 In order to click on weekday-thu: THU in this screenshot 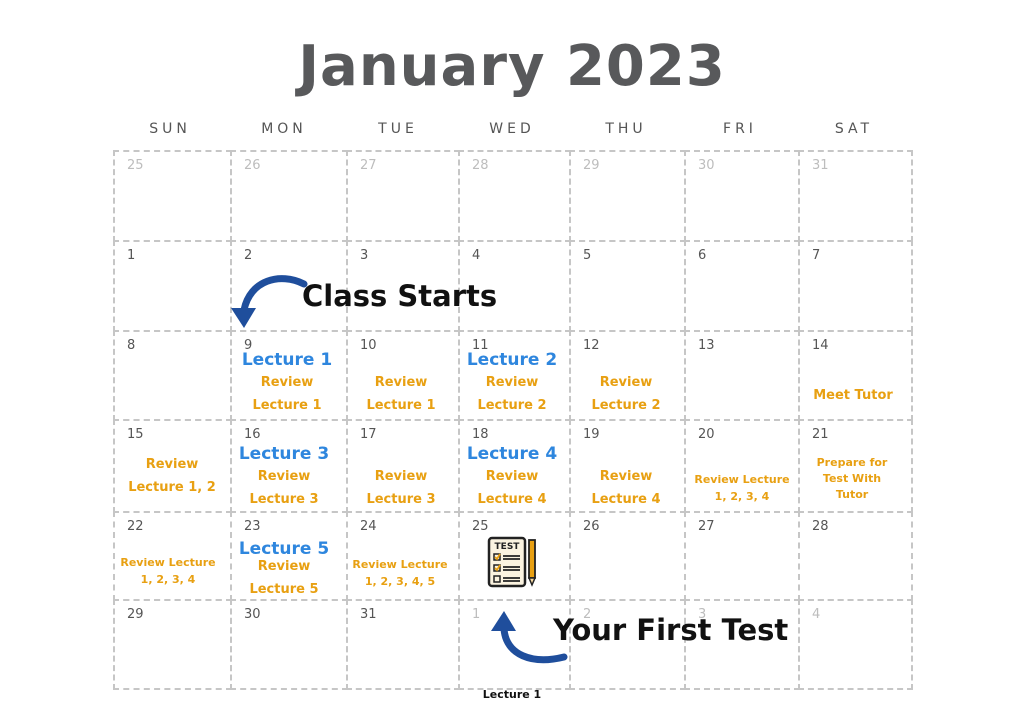, I will do `click(626, 129)`.